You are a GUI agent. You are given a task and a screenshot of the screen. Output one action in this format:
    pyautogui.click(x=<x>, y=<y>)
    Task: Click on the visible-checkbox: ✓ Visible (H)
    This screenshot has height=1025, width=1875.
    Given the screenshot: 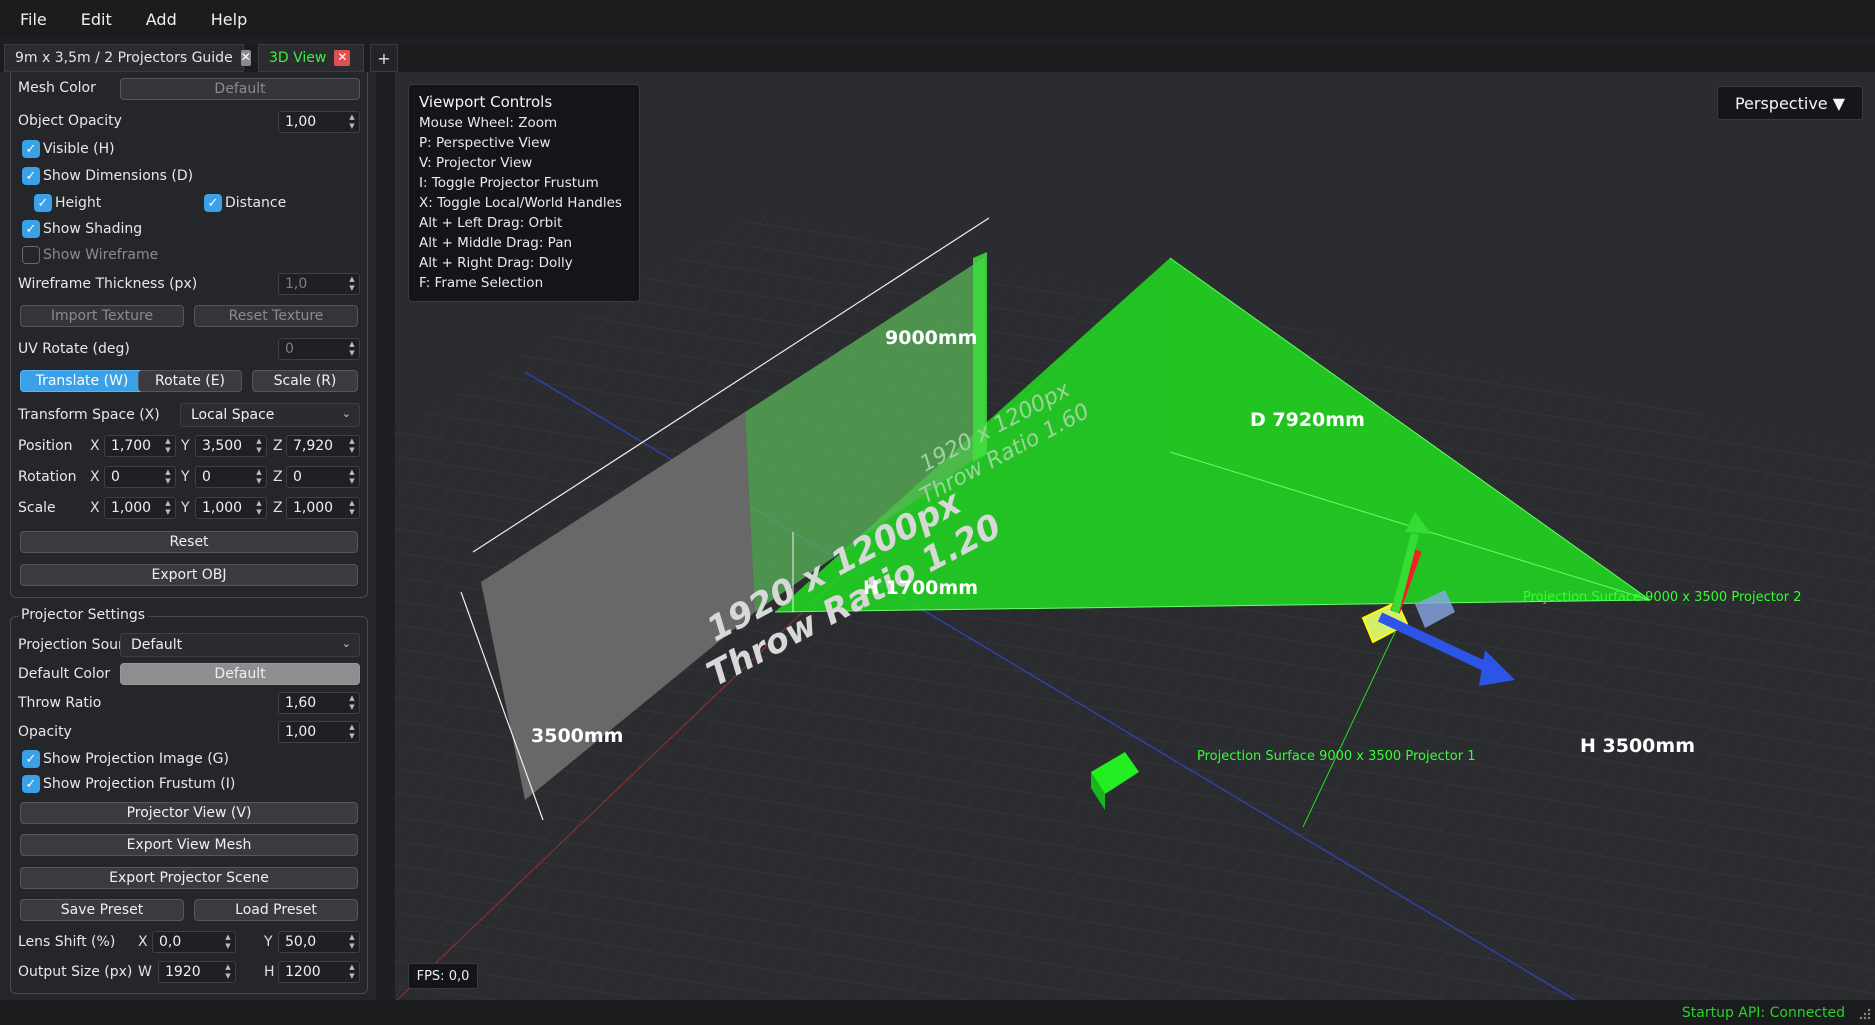 What is the action you would take?
    pyautogui.click(x=68, y=149)
    